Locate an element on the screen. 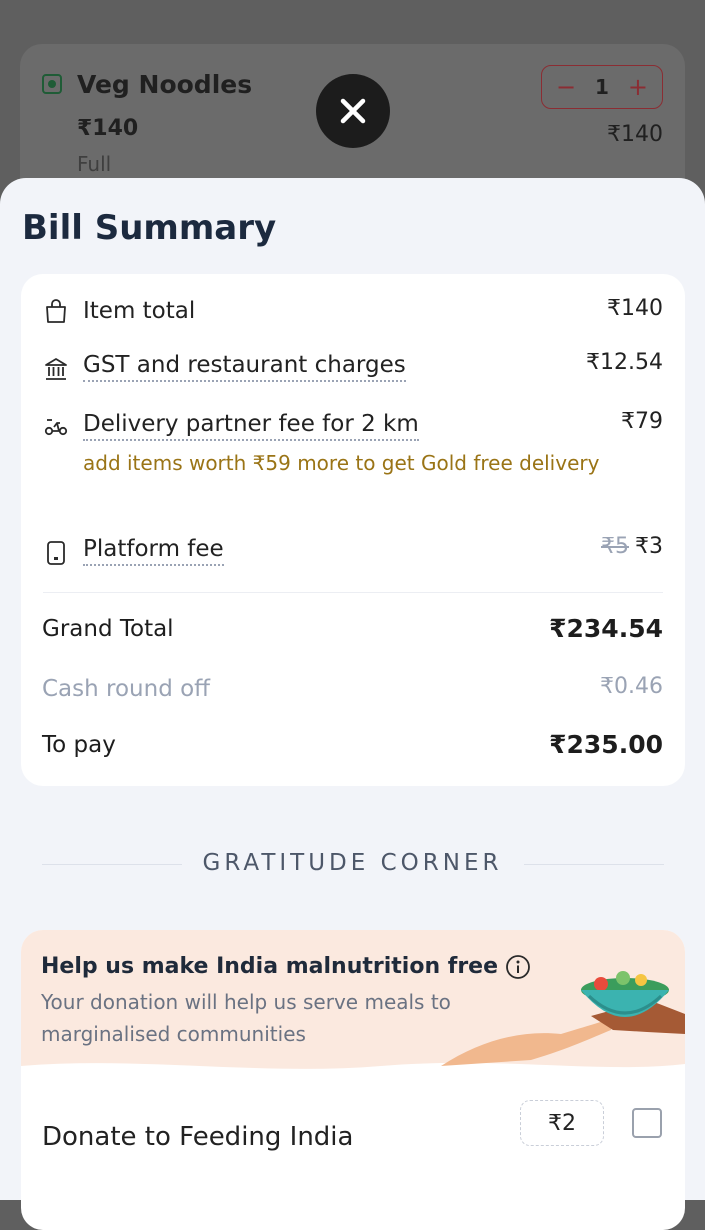  round-off-amount: ₹0.46 is located at coordinates (631, 686).